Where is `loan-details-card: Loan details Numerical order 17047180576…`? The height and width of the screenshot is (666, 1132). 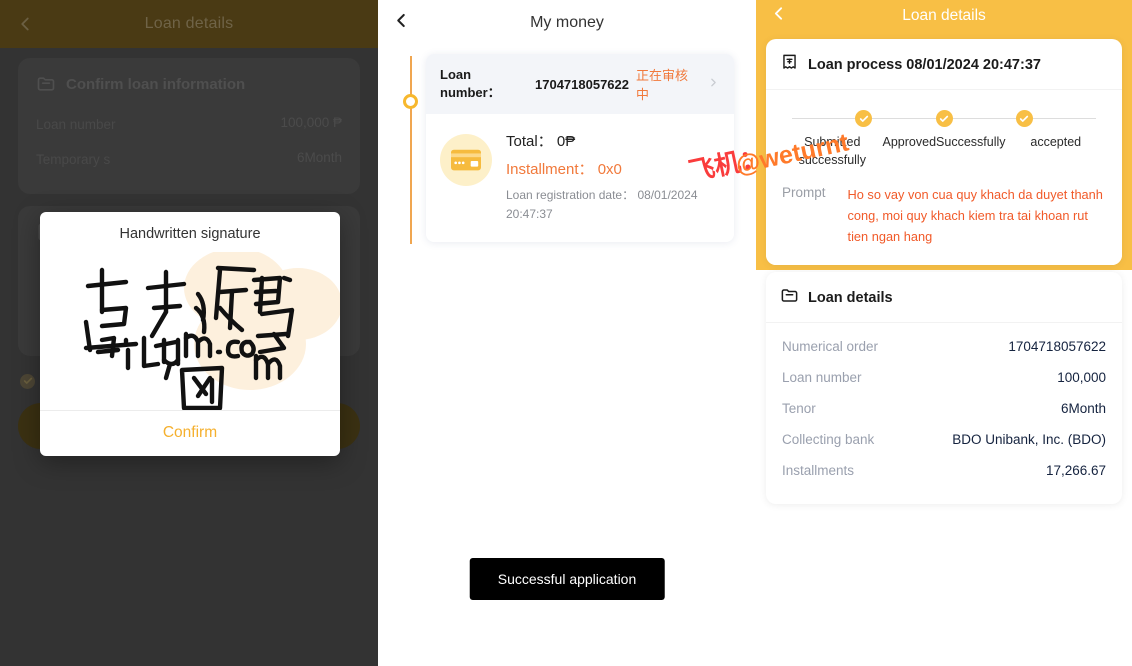 loan-details-card: Loan details Numerical order 17047180576… is located at coordinates (944, 388).